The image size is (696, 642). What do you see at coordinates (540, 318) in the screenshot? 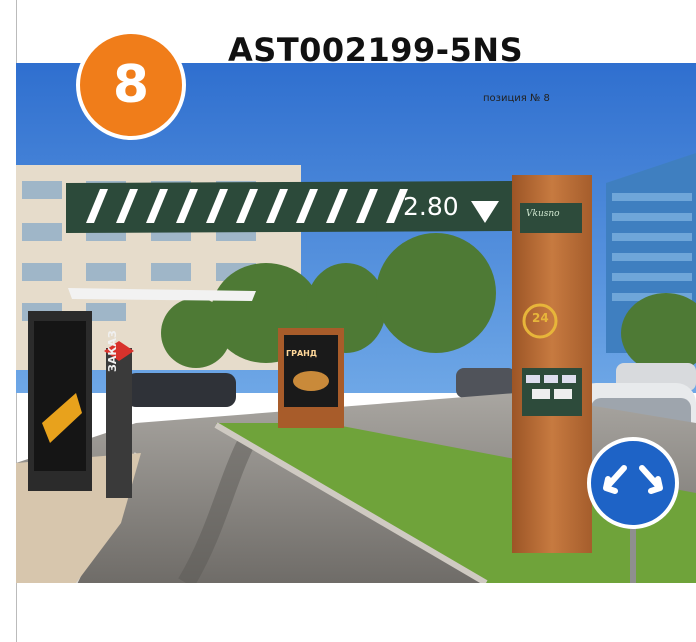
I see `hours-24-label: 24` at bounding box center [540, 318].